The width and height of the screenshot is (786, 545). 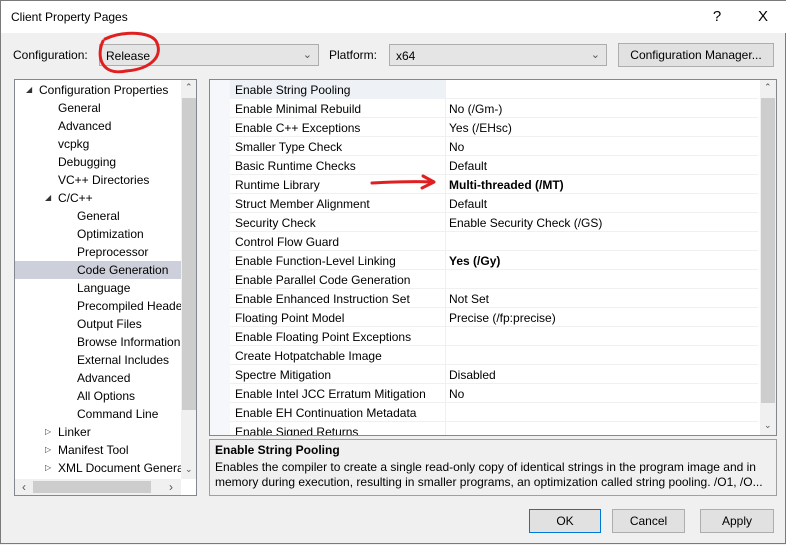 I want to click on tree-item: External Includes, so click(x=98, y=360).